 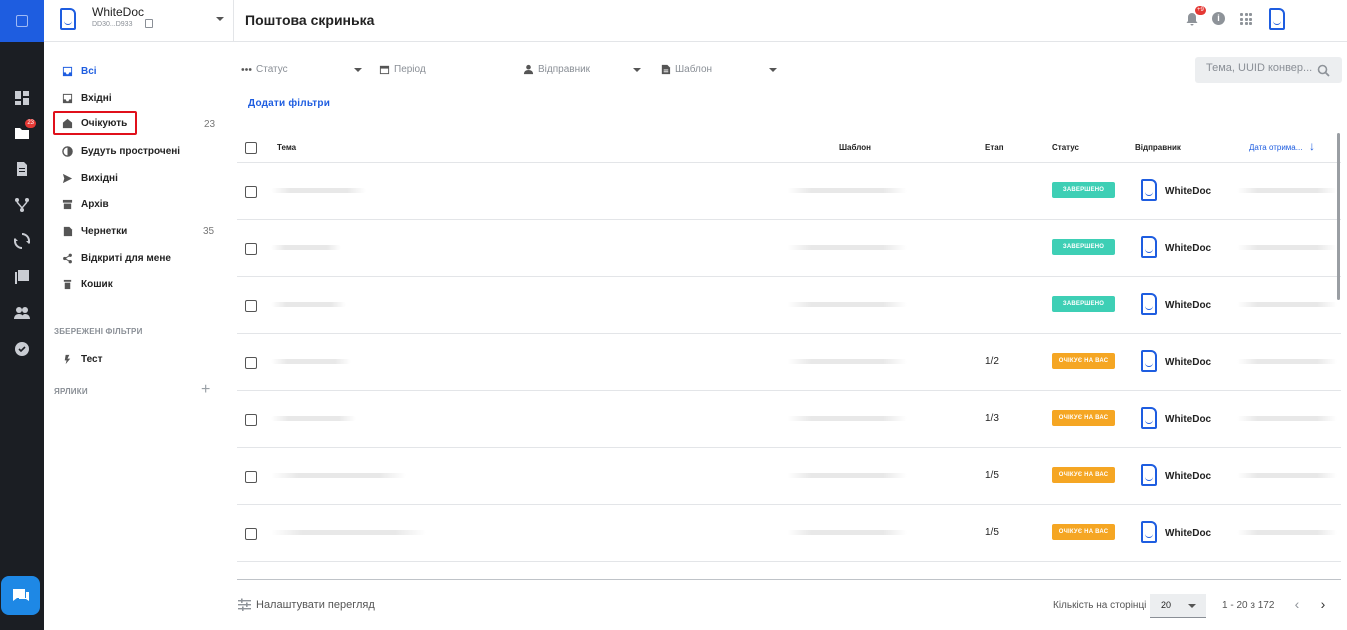 I want to click on chat-icon, so click(x=20, y=594).